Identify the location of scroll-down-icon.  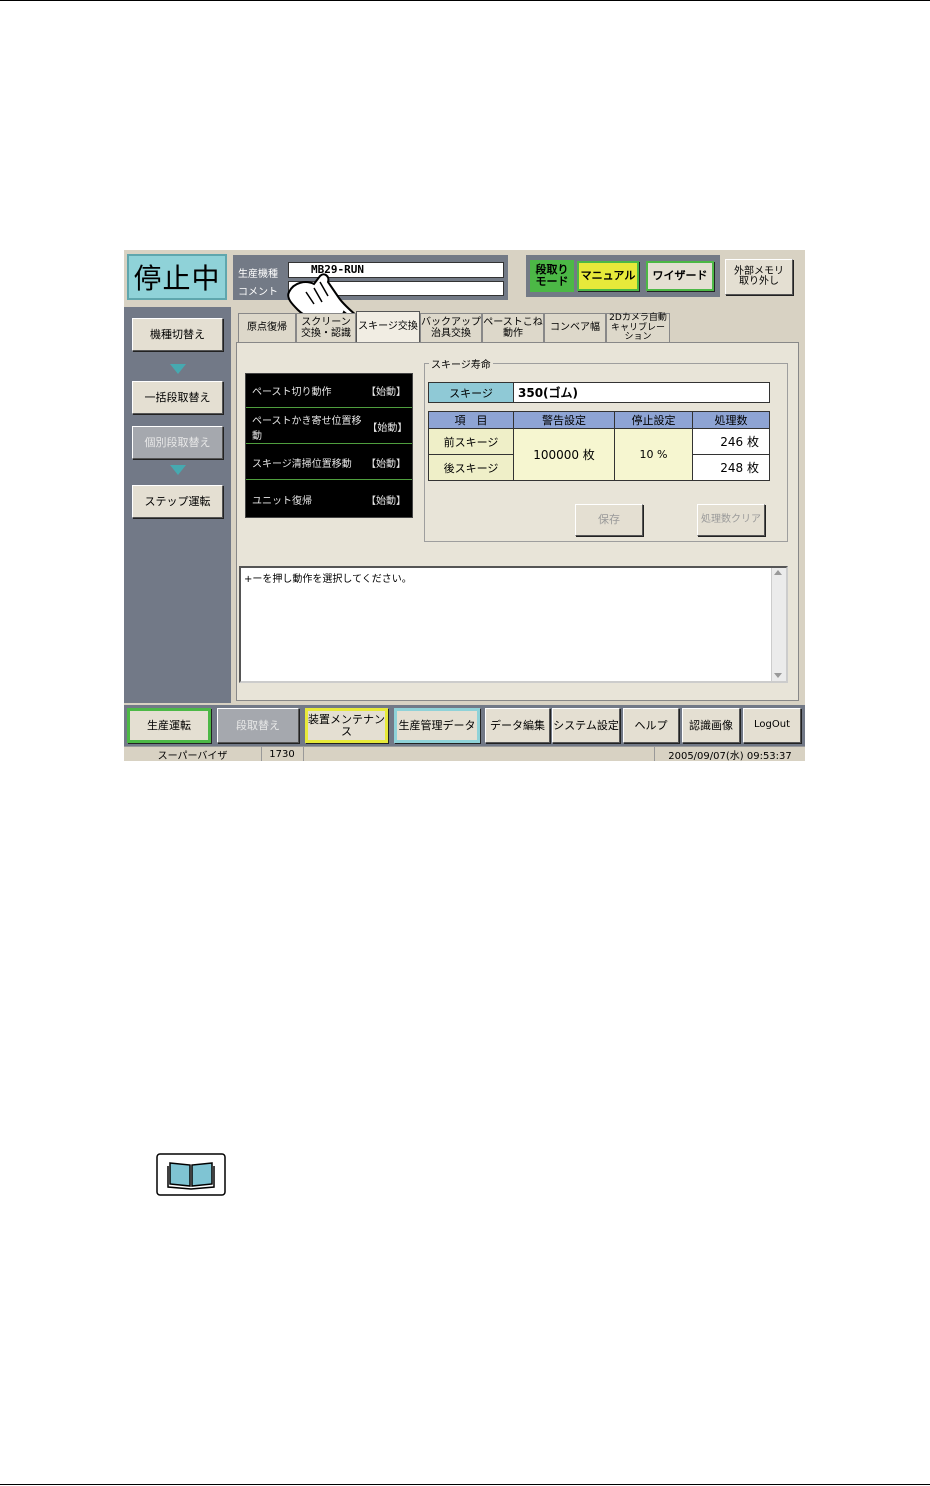
(778, 675).